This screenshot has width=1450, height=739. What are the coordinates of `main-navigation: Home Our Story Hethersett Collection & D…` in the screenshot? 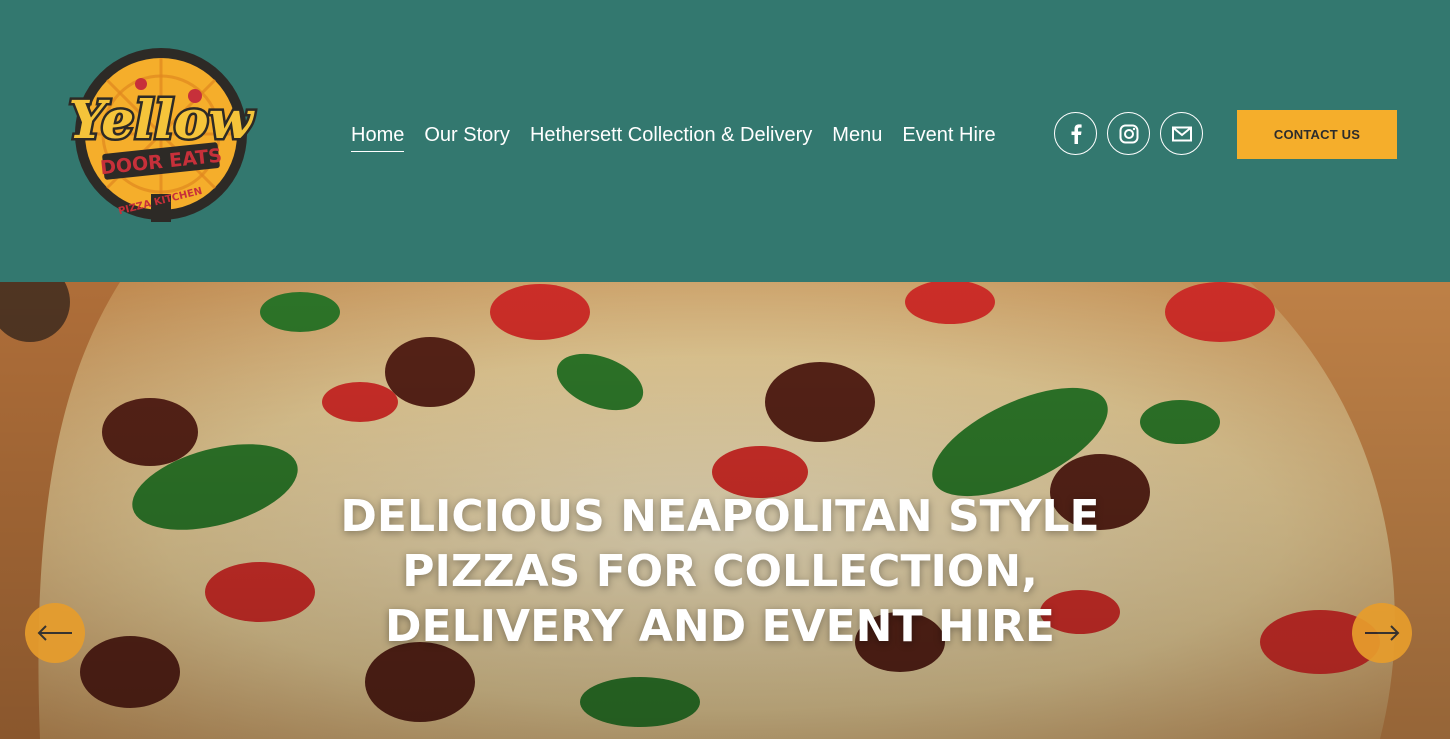 It's located at (683, 136).